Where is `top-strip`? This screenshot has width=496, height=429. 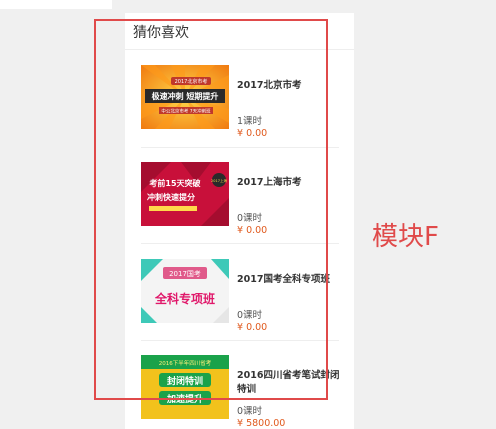
top-strip is located at coordinates (56, 4).